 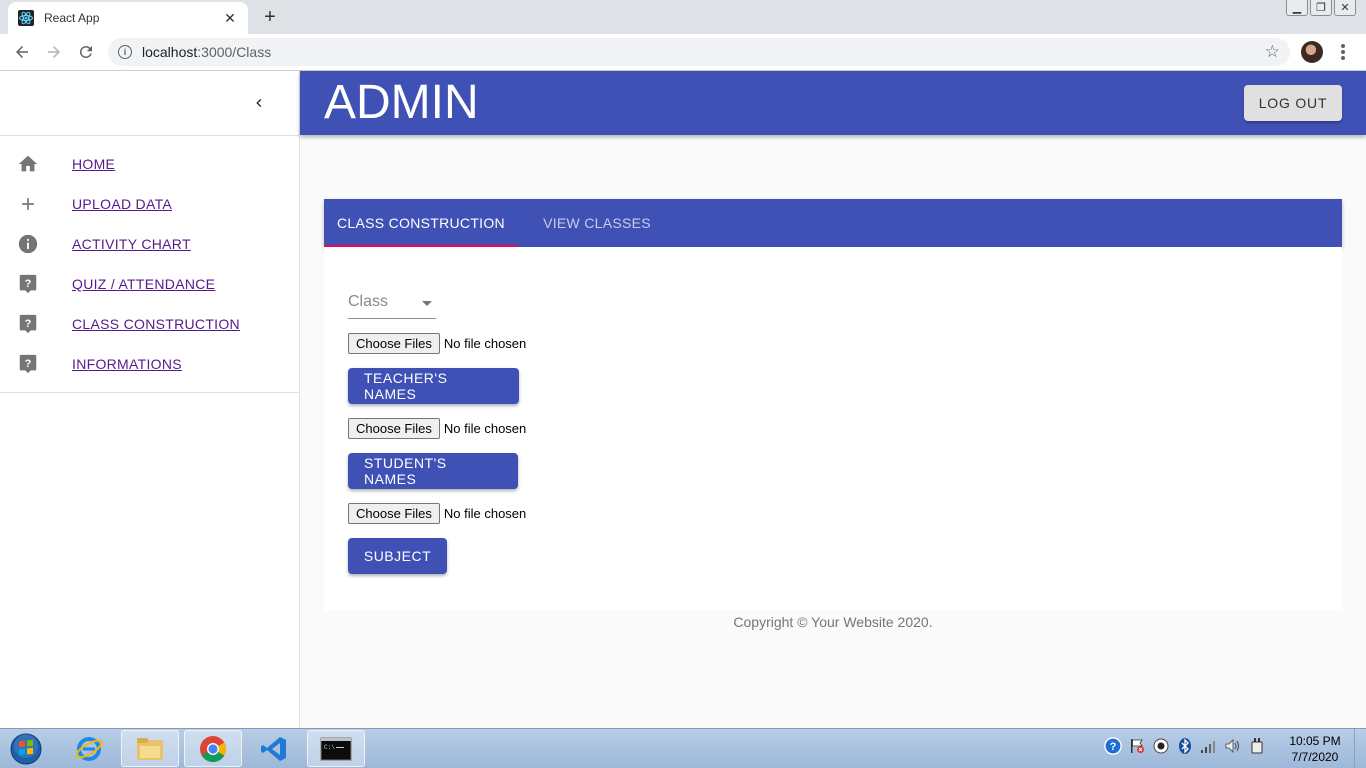 I want to click on show-desktop-button, so click(x=1360, y=748).